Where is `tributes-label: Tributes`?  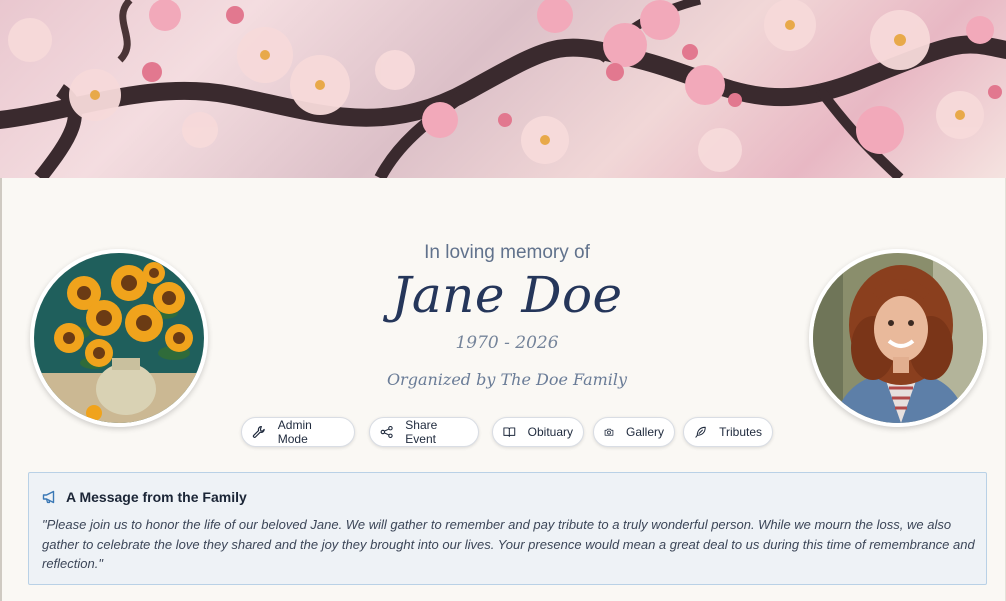 tributes-label: Tributes is located at coordinates (740, 432).